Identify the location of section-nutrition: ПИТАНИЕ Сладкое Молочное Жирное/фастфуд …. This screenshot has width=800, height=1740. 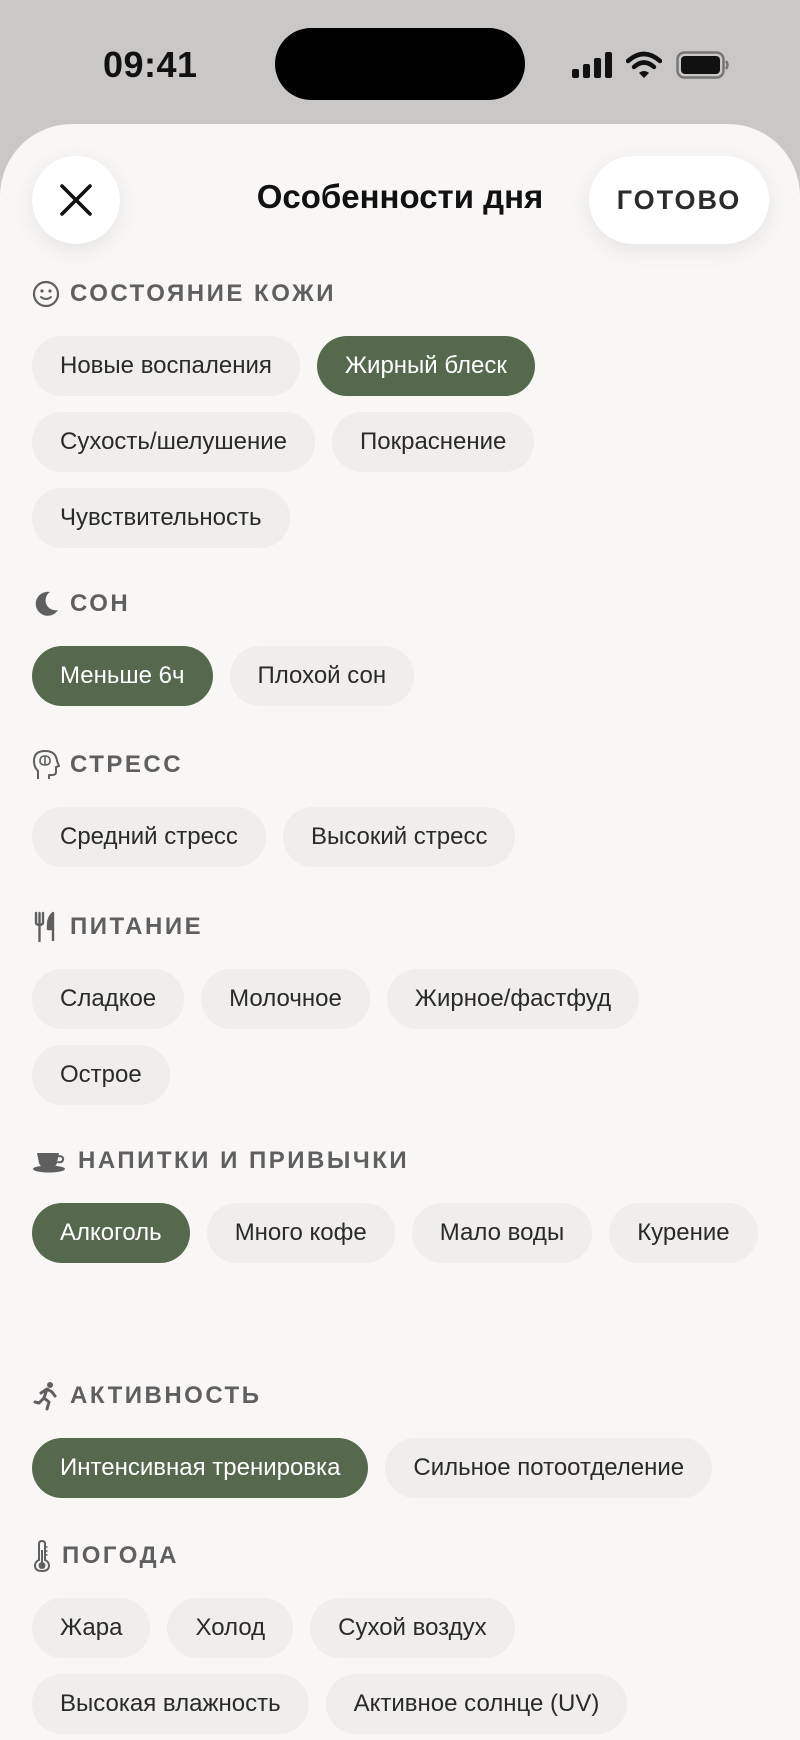
(402, 1006).